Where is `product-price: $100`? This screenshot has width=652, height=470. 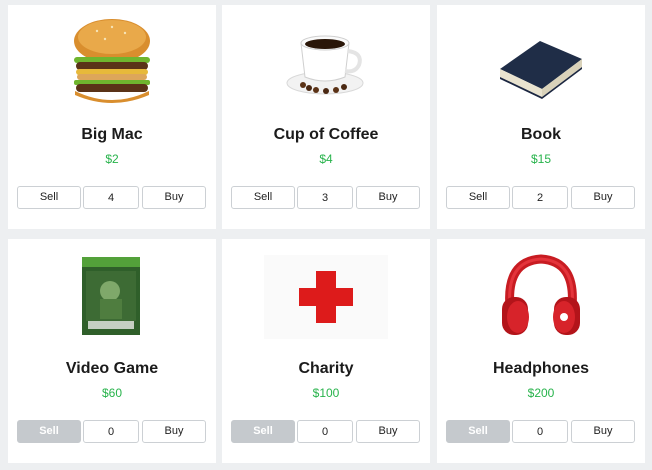 product-price: $100 is located at coordinates (326, 393).